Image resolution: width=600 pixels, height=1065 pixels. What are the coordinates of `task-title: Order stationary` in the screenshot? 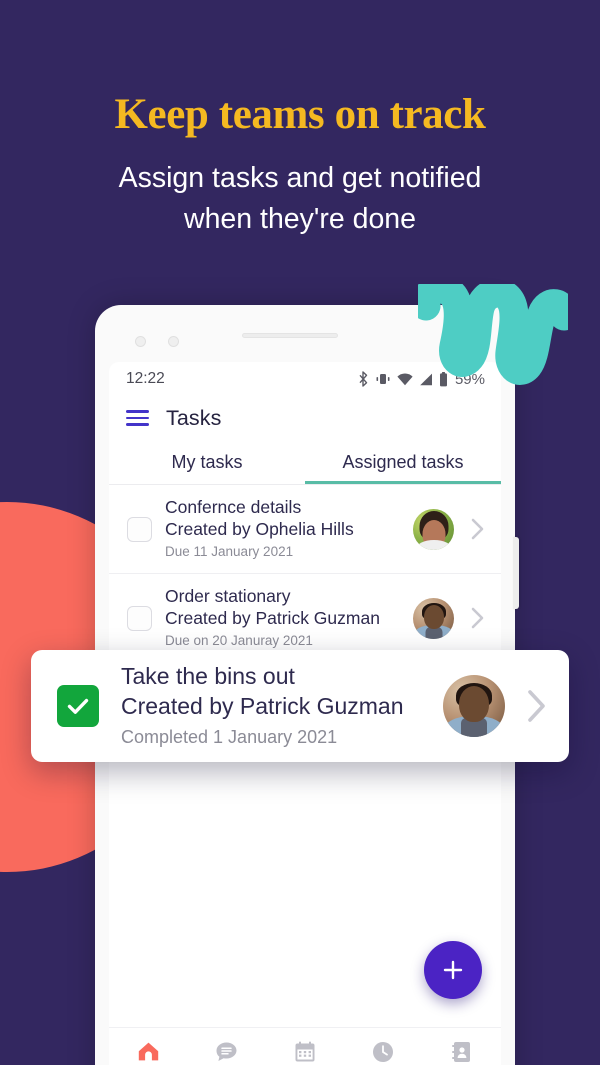 It's located at (228, 596).